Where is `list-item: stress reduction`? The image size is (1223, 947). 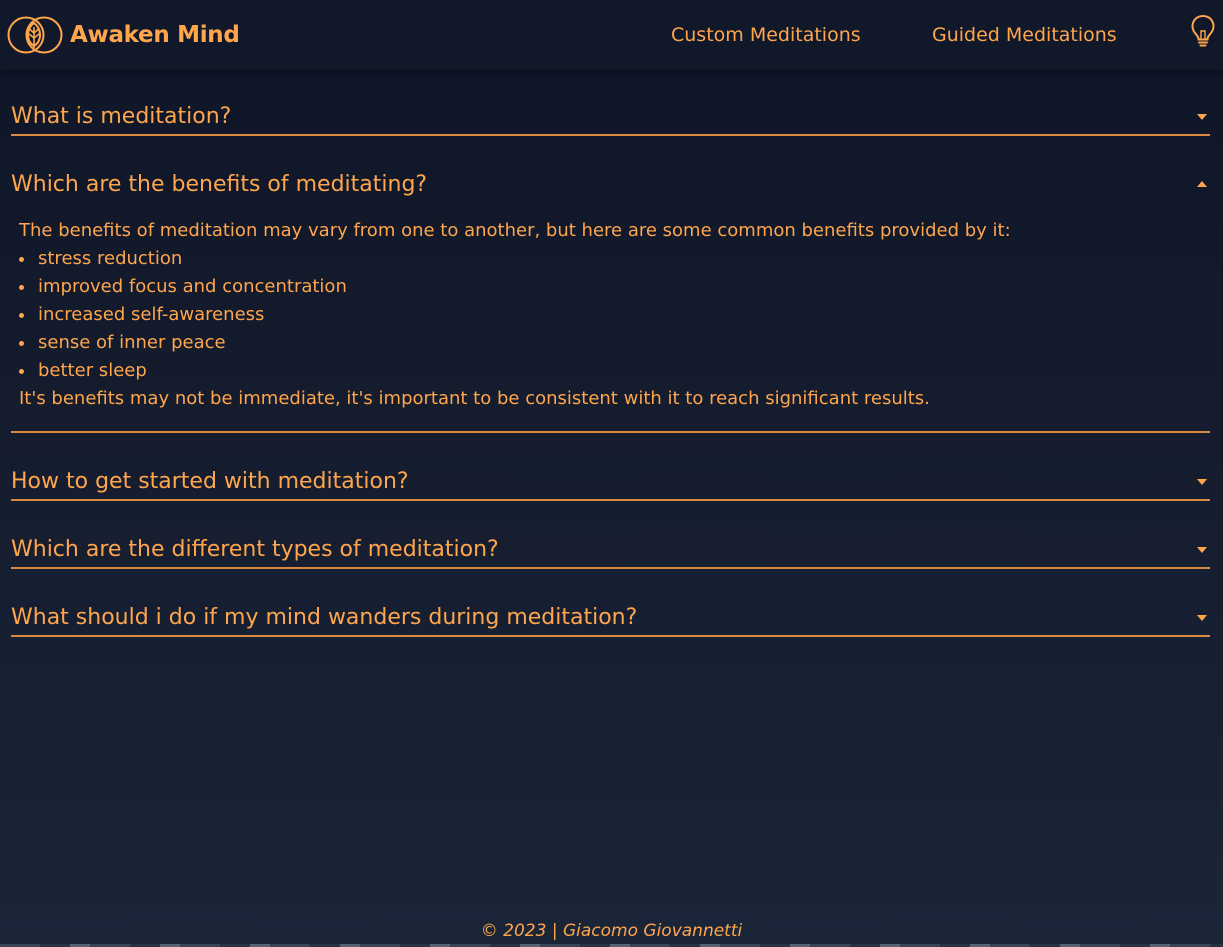
list-item: stress reduction is located at coordinates (610, 259).